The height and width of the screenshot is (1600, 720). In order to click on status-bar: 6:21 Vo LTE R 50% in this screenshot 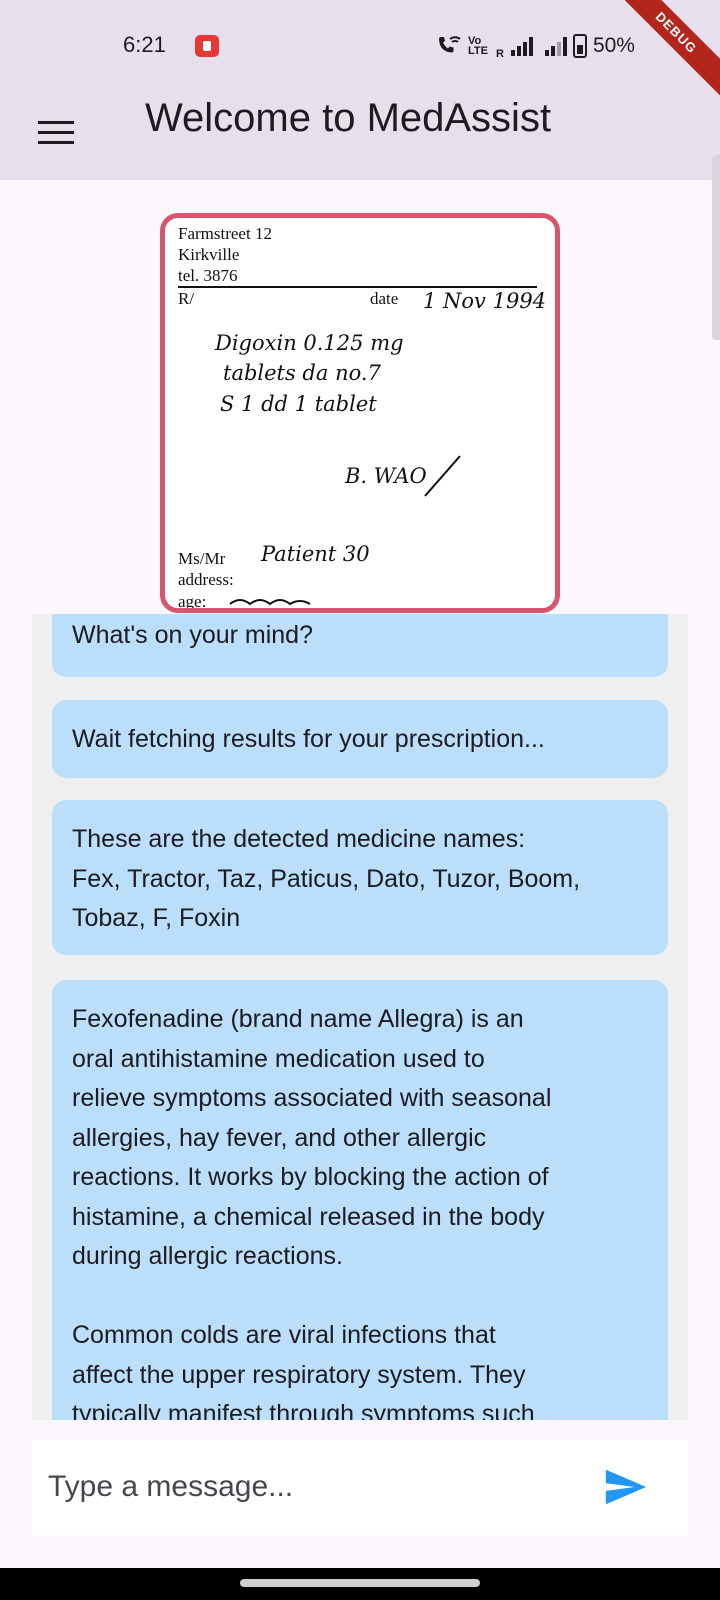, I will do `click(360, 46)`.